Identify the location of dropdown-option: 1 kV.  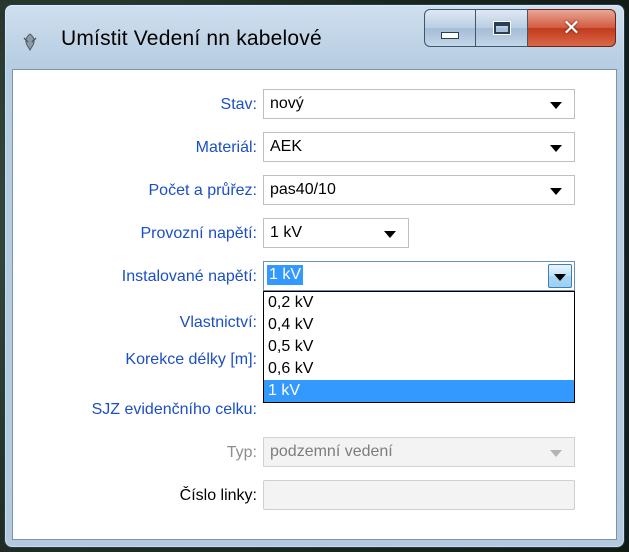
(419, 391).